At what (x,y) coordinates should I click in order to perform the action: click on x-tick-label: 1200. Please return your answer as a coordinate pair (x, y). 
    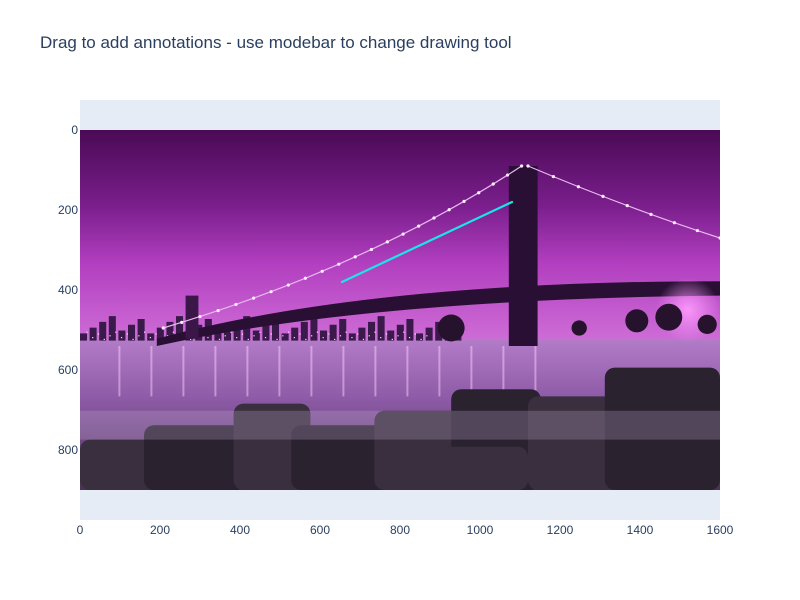
    Looking at the image, I should click on (560, 530).